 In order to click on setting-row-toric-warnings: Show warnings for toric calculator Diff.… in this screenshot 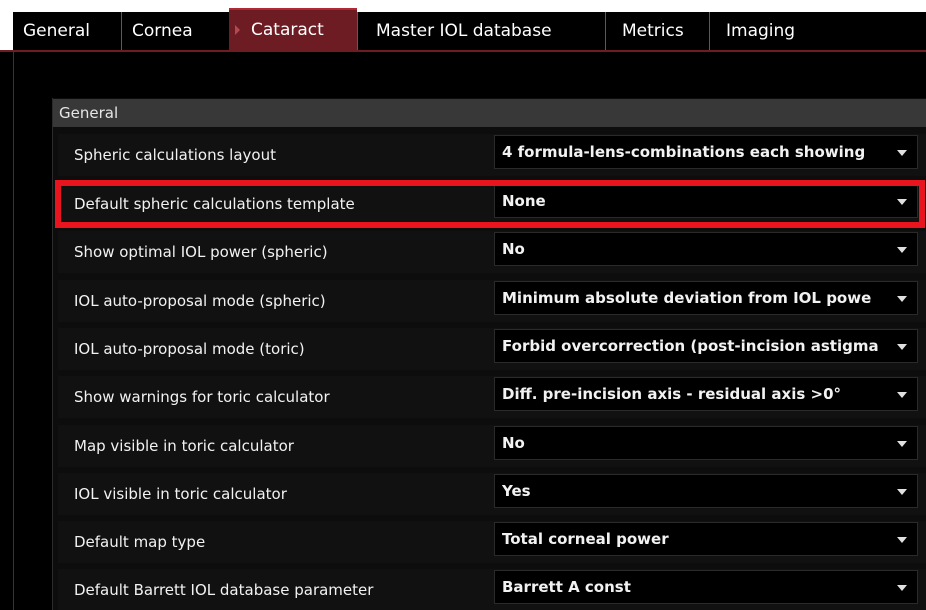, I will do `click(492, 397)`.